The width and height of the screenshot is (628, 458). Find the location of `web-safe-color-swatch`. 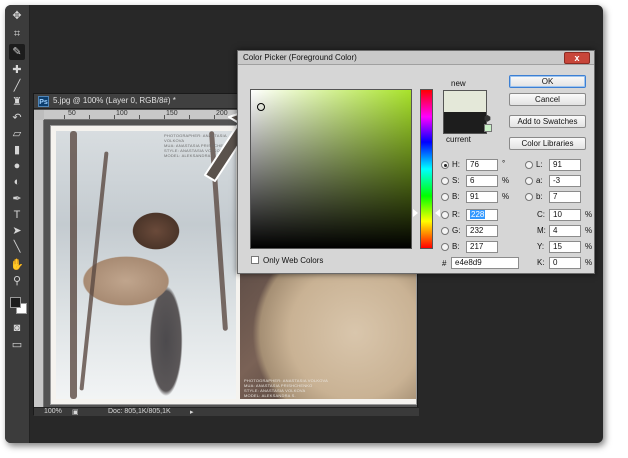

web-safe-color-swatch is located at coordinates (488, 128).